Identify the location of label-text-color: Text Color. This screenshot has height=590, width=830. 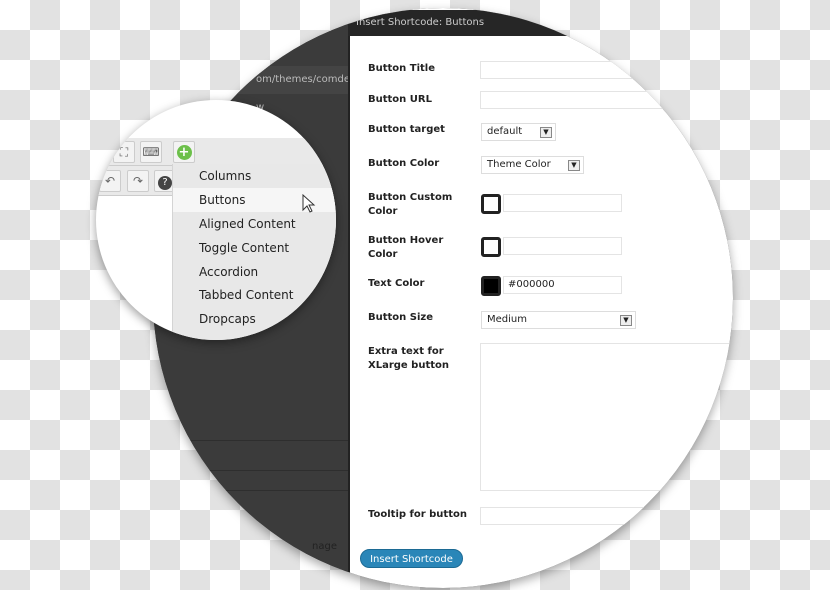
(396, 283).